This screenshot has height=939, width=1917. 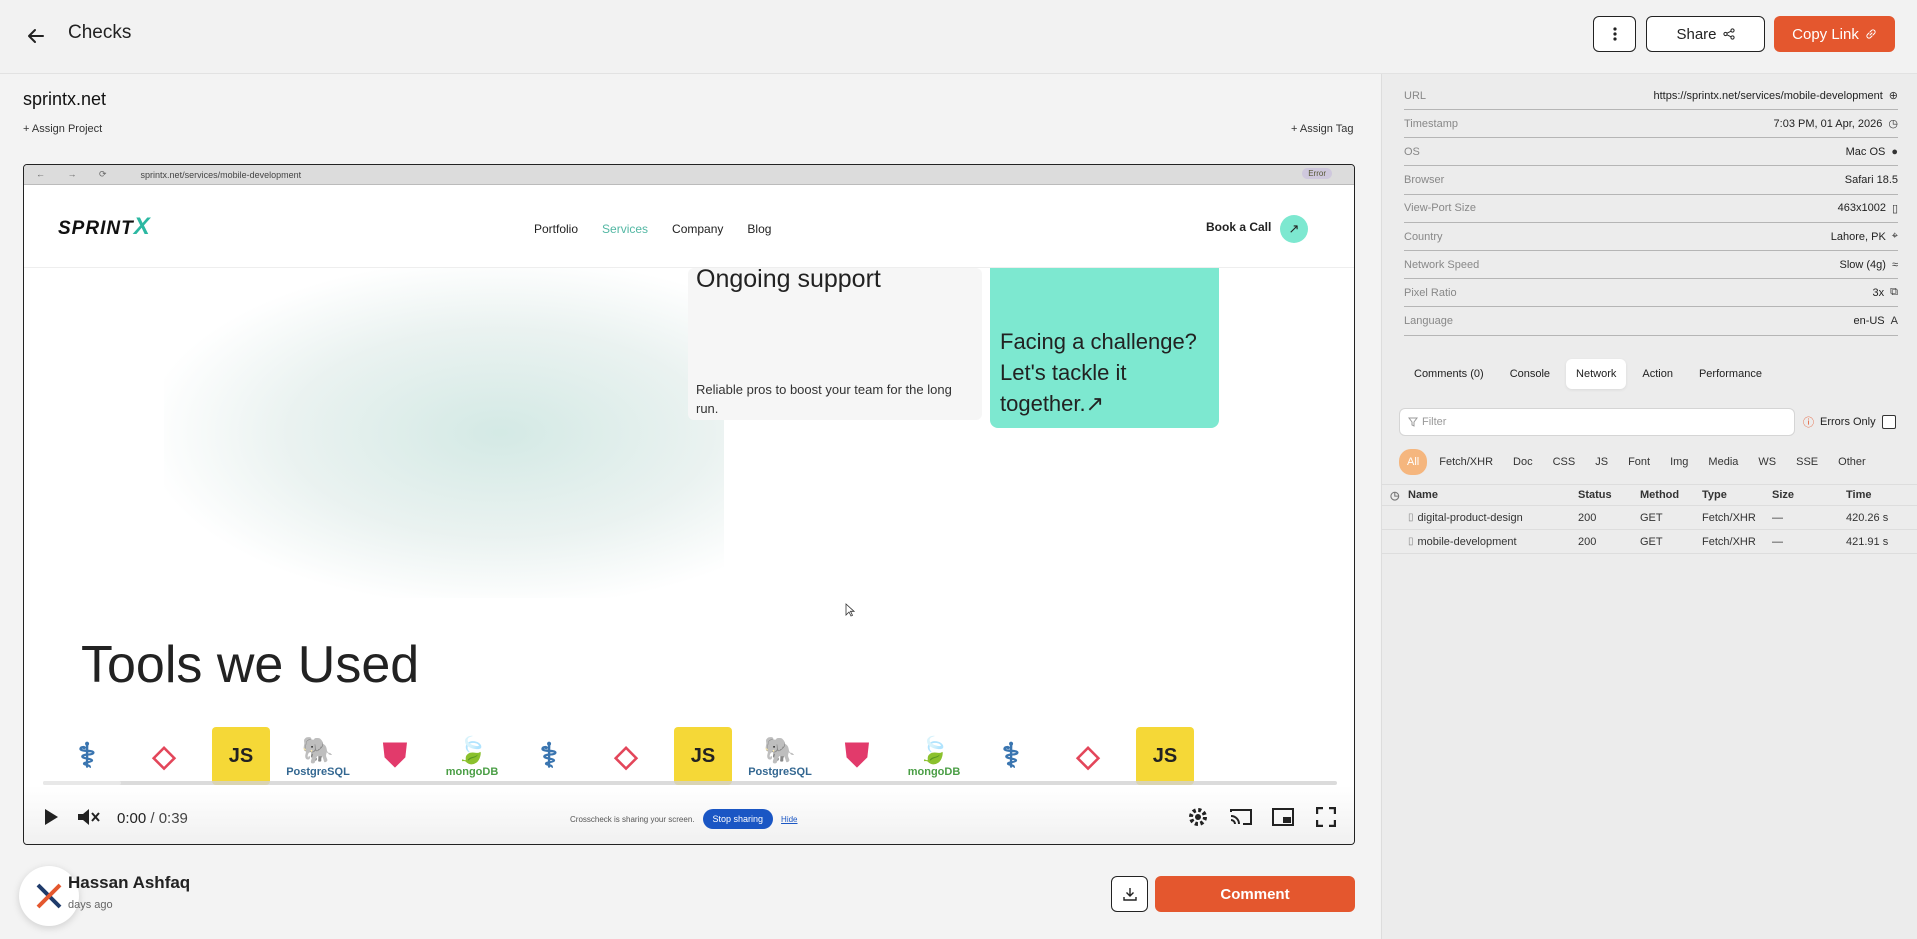 I want to click on filter-chip-css: CSS, so click(x=1564, y=462).